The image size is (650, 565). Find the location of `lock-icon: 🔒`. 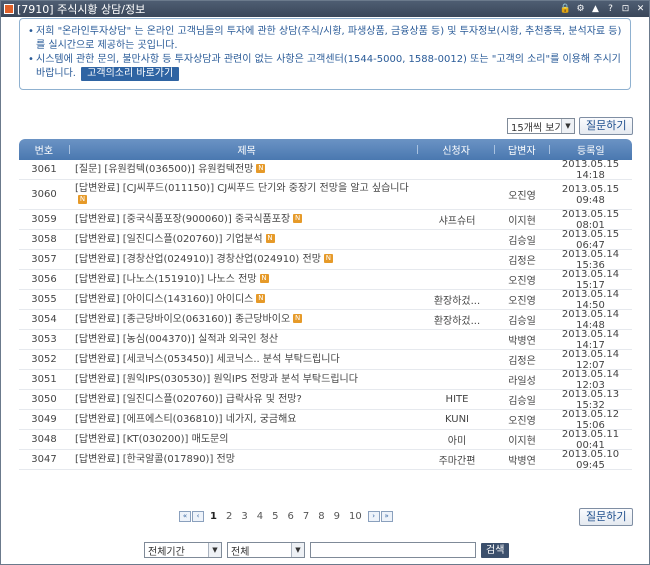

lock-icon: 🔒 is located at coordinates (565, 9).